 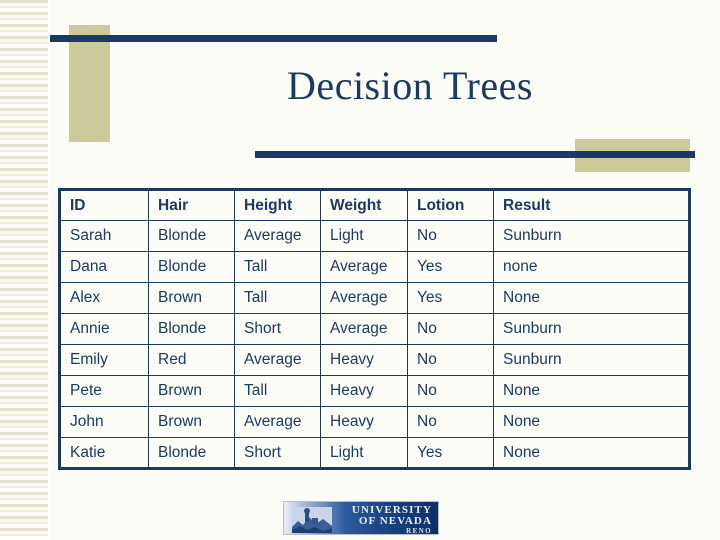 What do you see at coordinates (104, 453) in the screenshot?
I see `cell-id: Katie` at bounding box center [104, 453].